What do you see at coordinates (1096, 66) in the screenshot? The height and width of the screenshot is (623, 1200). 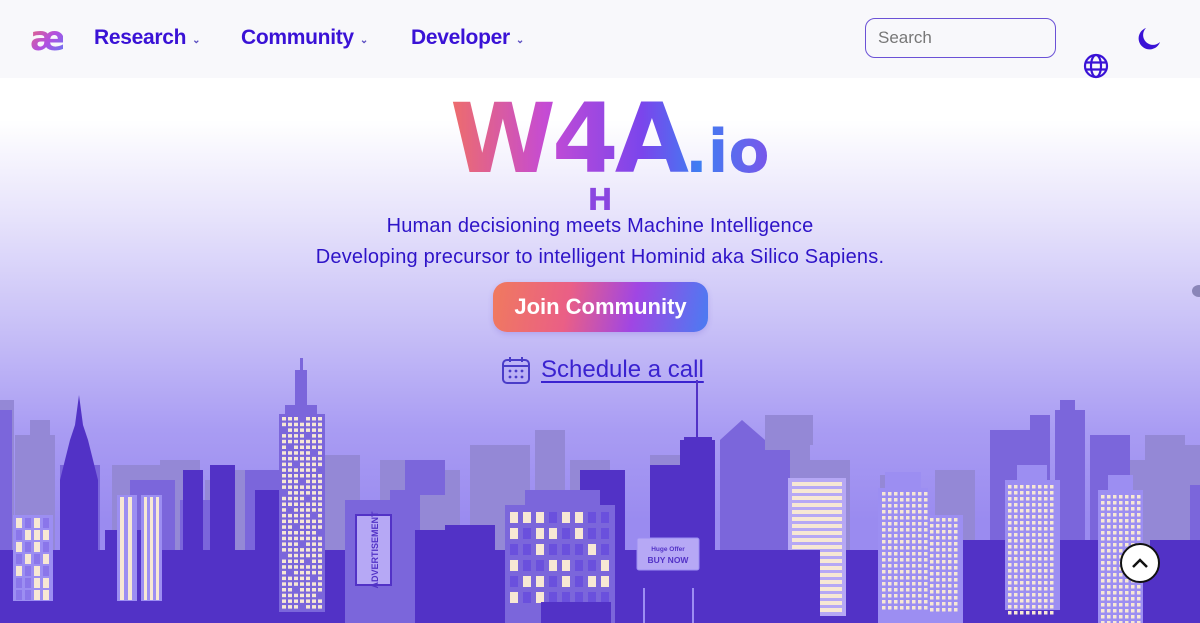 I see `globe-icon` at bounding box center [1096, 66].